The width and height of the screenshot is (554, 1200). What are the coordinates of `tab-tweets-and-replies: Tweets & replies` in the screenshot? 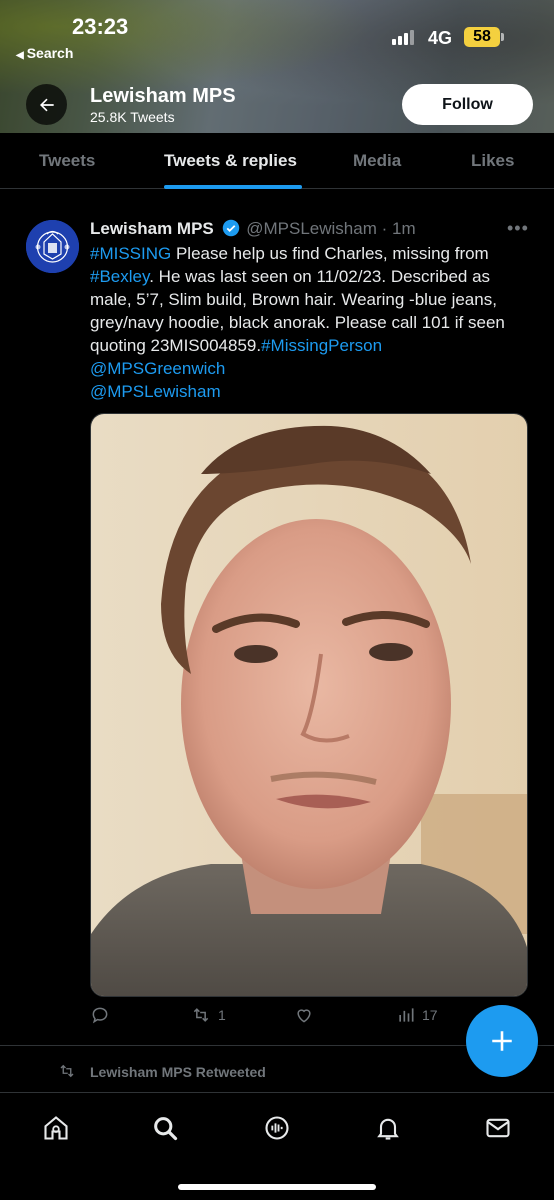 It's located at (230, 161).